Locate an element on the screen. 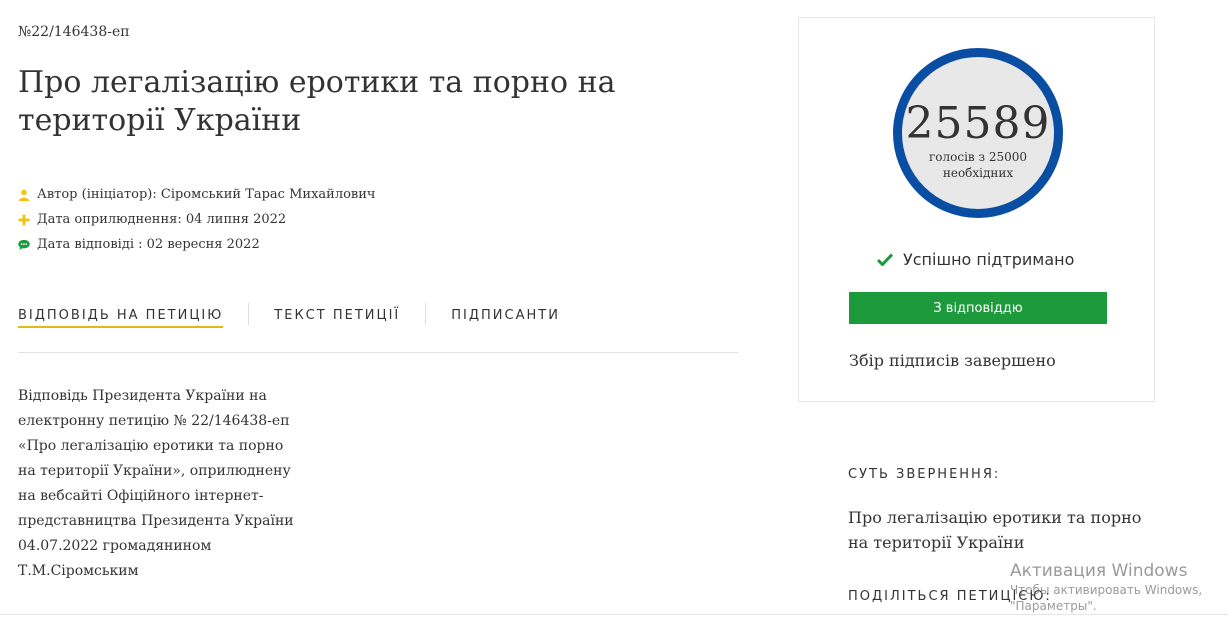 The image size is (1228, 617). status-row: Успішно підтримано is located at coordinates (975, 259).